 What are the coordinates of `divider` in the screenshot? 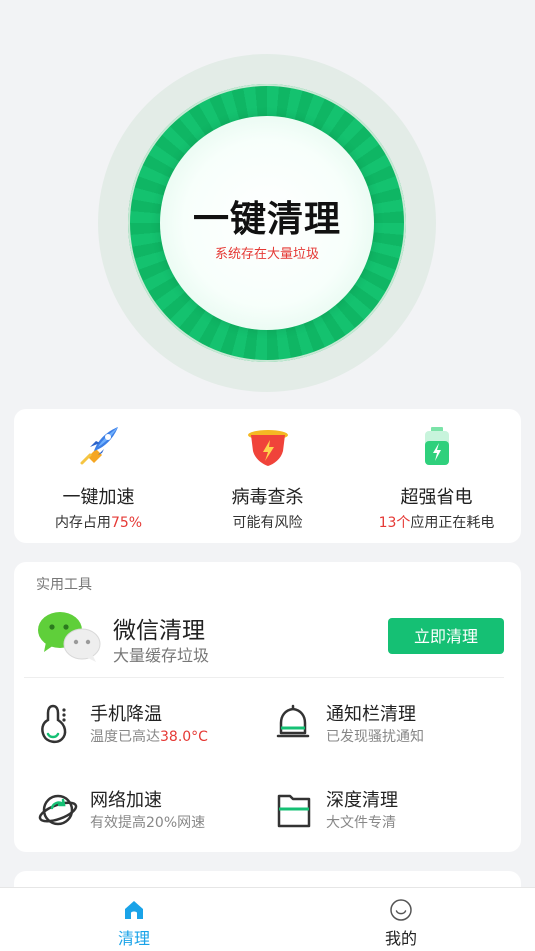 It's located at (264, 677).